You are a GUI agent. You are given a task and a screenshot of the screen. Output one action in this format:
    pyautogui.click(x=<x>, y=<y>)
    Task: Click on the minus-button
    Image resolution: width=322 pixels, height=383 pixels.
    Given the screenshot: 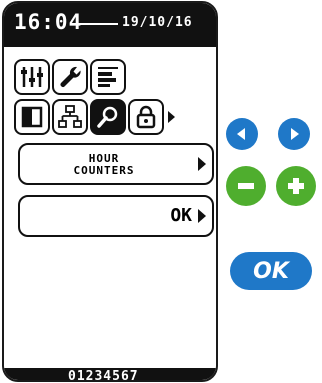 What is the action you would take?
    pyautogui.click(x=246, y=186)
    